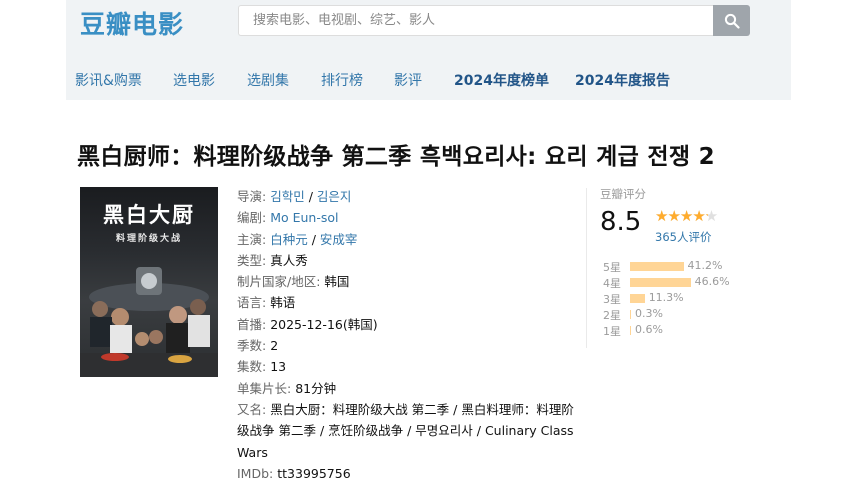 The width and height of the screenshot is (857, 482). I want to click on info-language-row: 语言: 韩语, so click(409, 302).